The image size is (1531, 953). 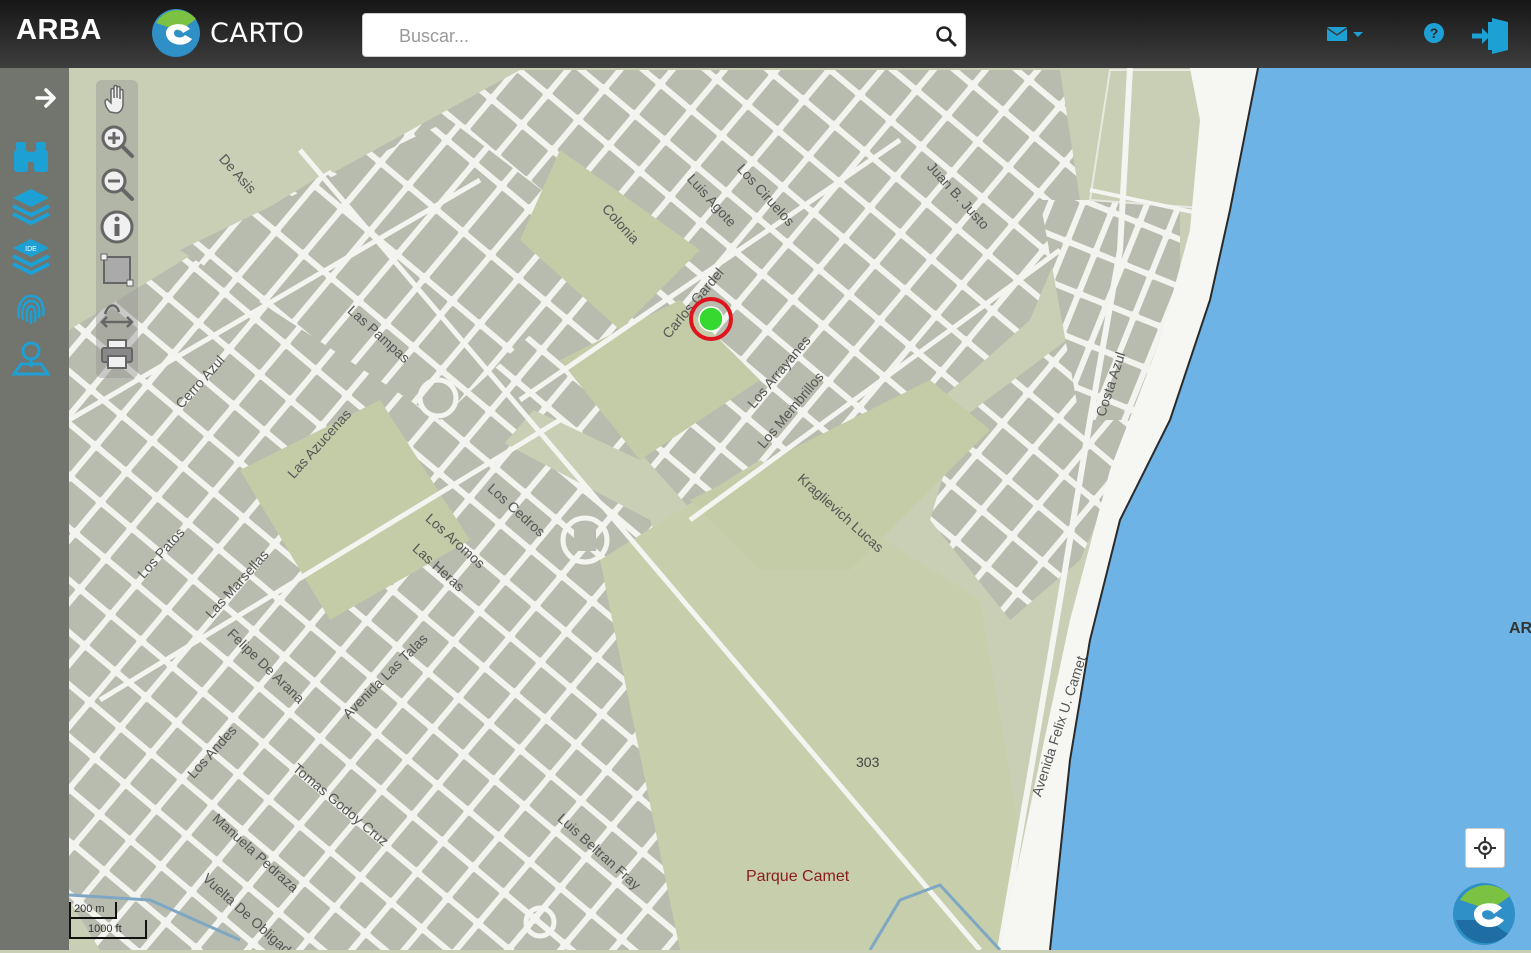 I want to click on measure-tool, so click(x=117, y=312).